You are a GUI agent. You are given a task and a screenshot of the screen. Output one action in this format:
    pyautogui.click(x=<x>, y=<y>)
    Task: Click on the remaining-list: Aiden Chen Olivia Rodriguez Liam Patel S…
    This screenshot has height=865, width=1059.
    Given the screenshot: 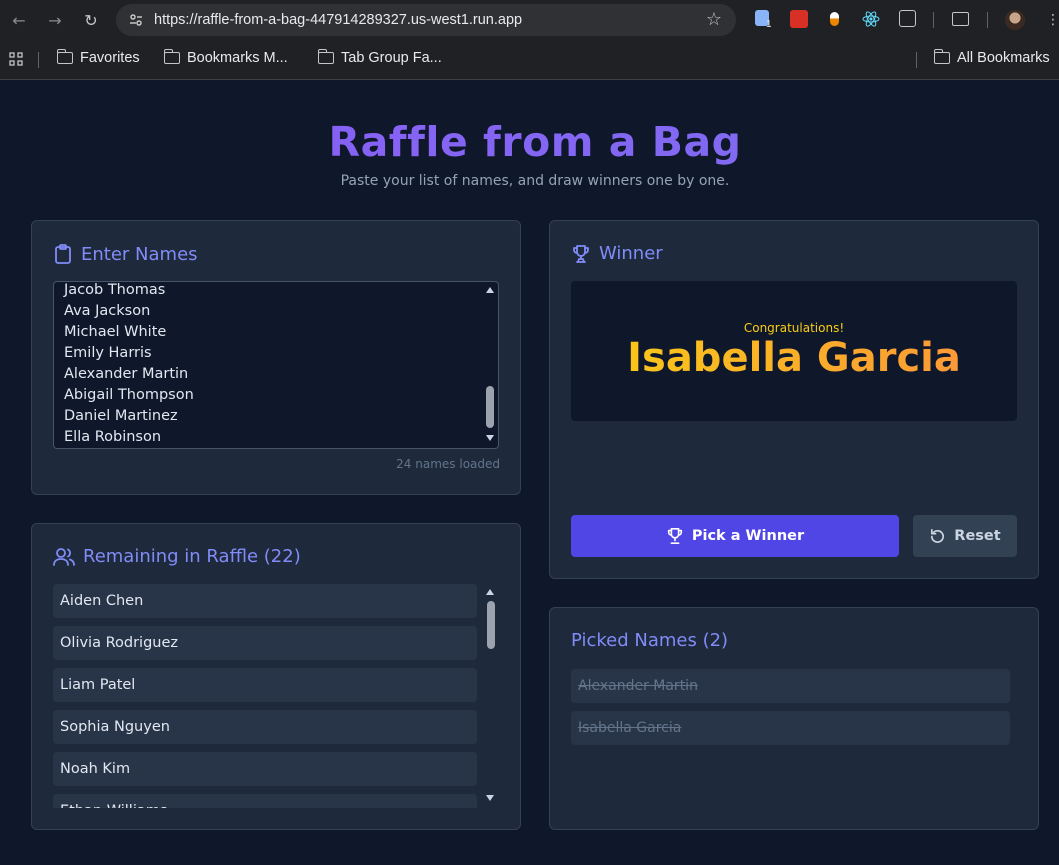 What is the action you would take?
    pyautogui.click(x=276, y=696)
    